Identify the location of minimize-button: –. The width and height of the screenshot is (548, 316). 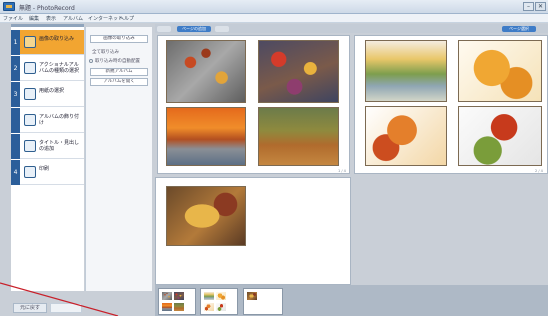
(528, 6).